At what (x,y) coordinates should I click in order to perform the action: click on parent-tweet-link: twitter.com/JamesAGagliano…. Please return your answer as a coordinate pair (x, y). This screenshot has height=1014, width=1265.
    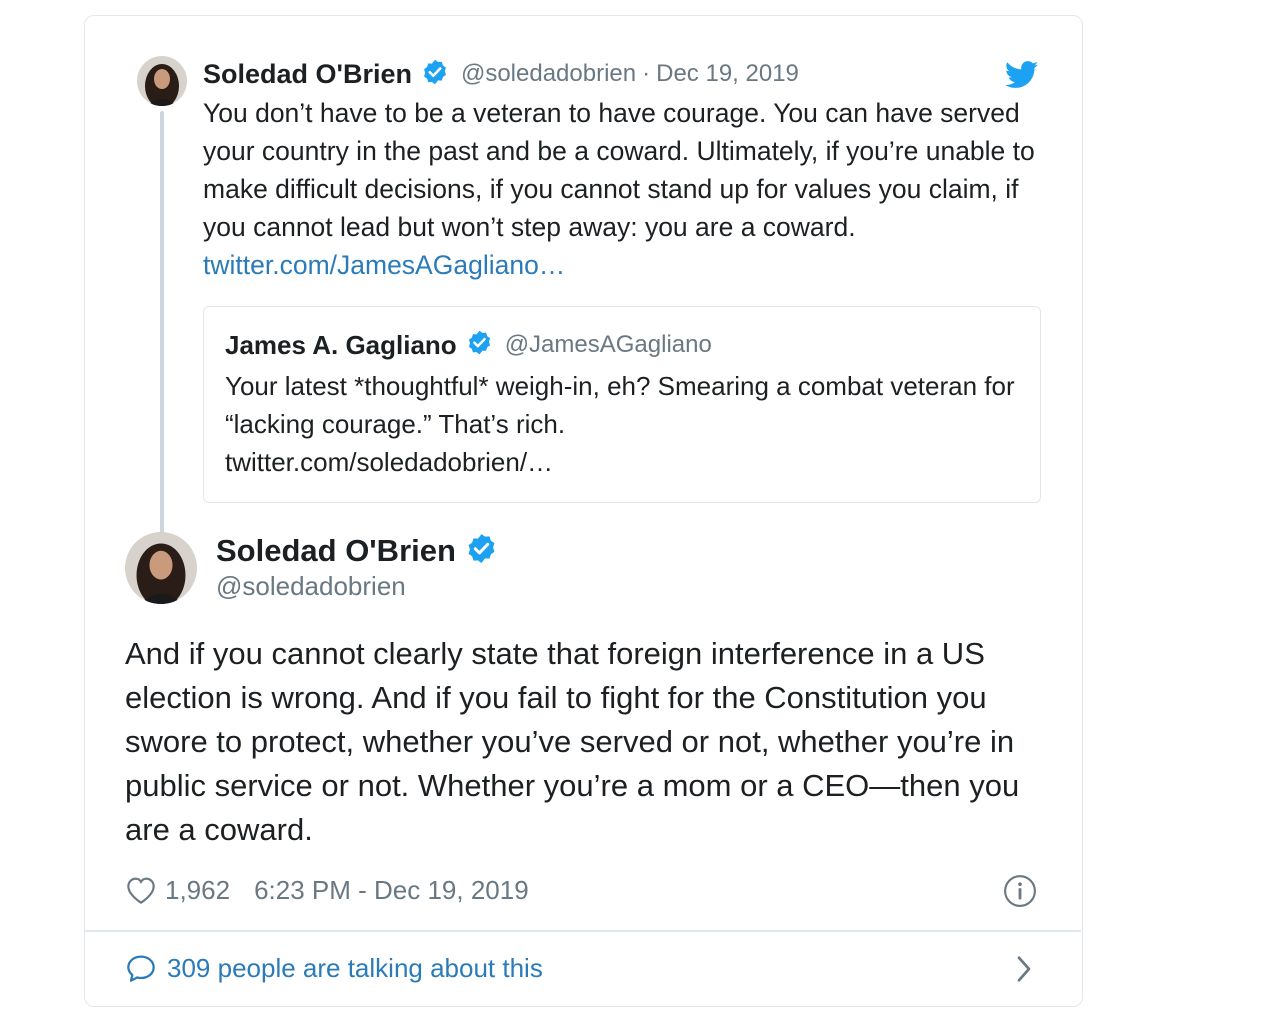
    Looking at the image, I should click on (384, 265).